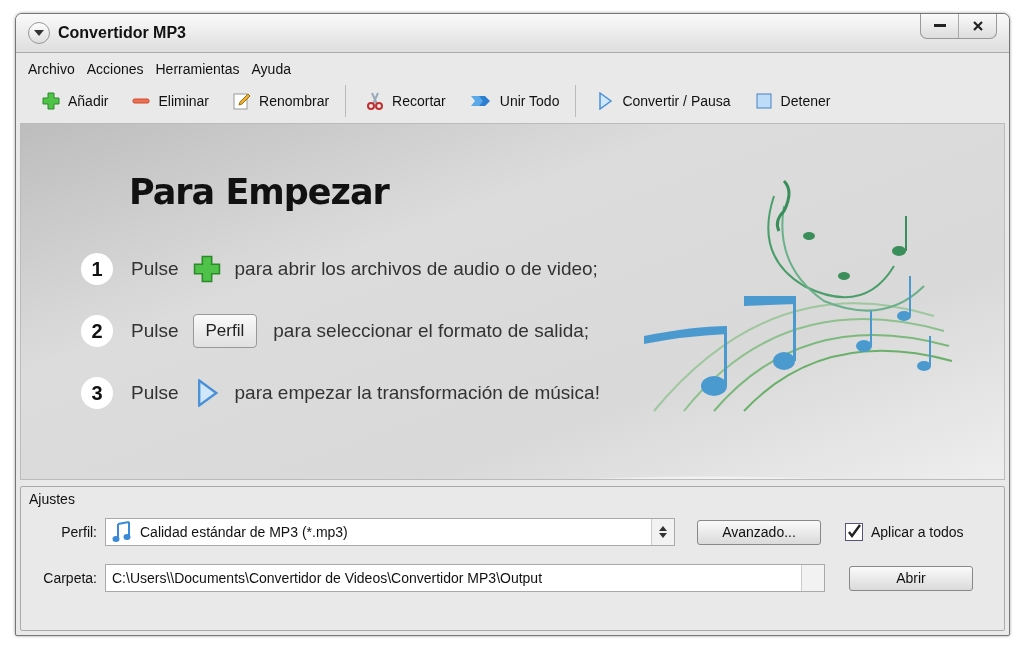 The height and width of the screenshot is (653, 1020). I want to click on menu-item: Archivo, so click(51, 69).